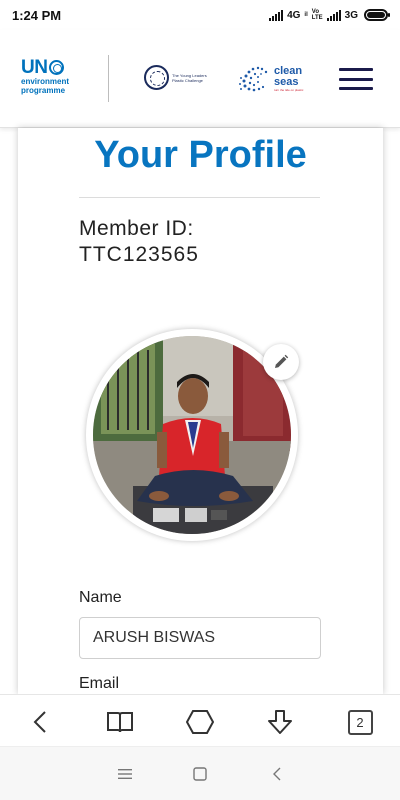 Image resolution: width=400 pixels, height=800 pixels. I want to click on name-label: Name, so click(100, 597).